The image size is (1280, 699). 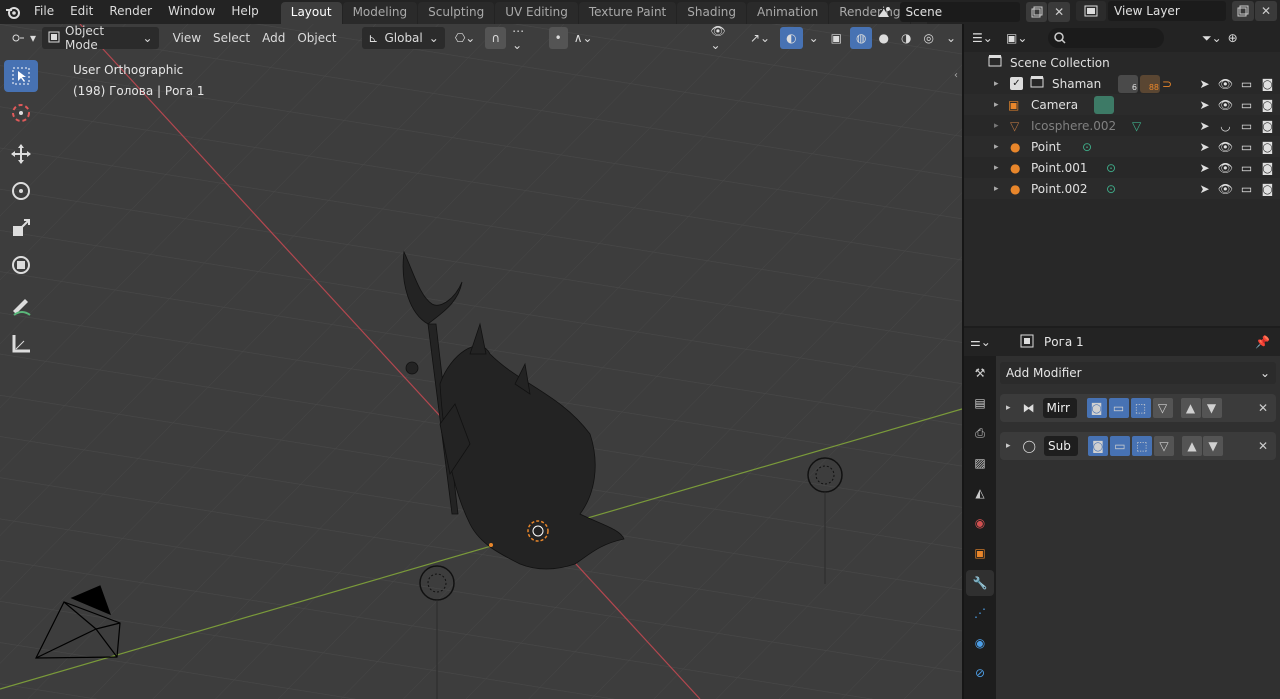 I want to click on tree-item-shaman: ▸ ✓ Shaman 6 88 ⊃ ➤ 👁 ▭ ◙, so click(x=1122, y=83).